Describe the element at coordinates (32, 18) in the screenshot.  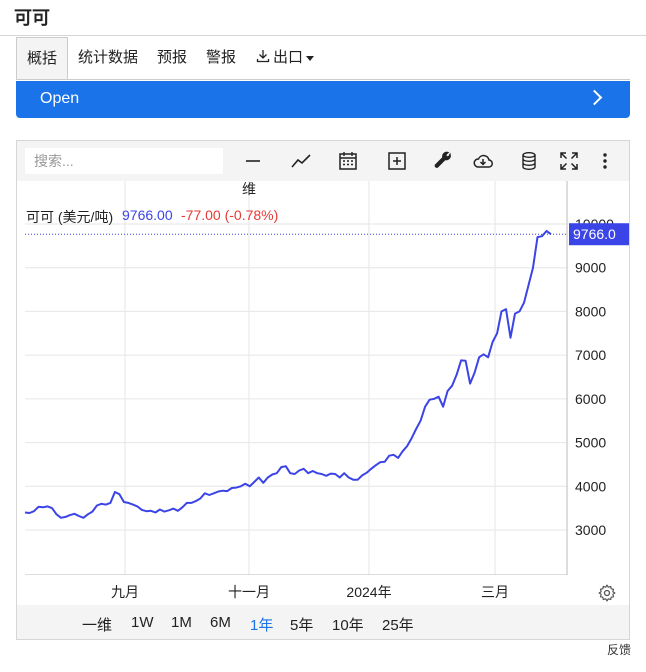
I see `page-title: 可可` at that location.